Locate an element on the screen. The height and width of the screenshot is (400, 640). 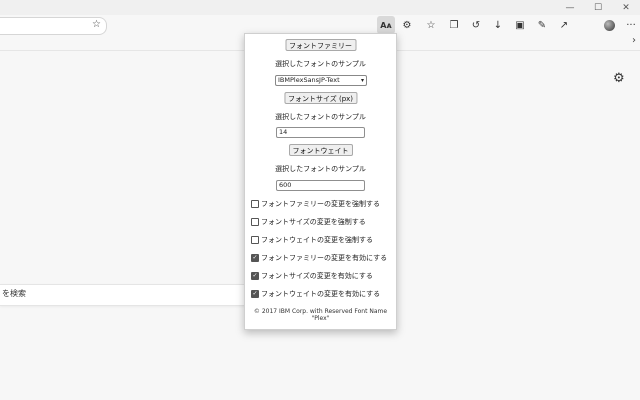
force-font-size-checkbox: フォントサイズの変更を強制する is located at coordinates (308, 222).